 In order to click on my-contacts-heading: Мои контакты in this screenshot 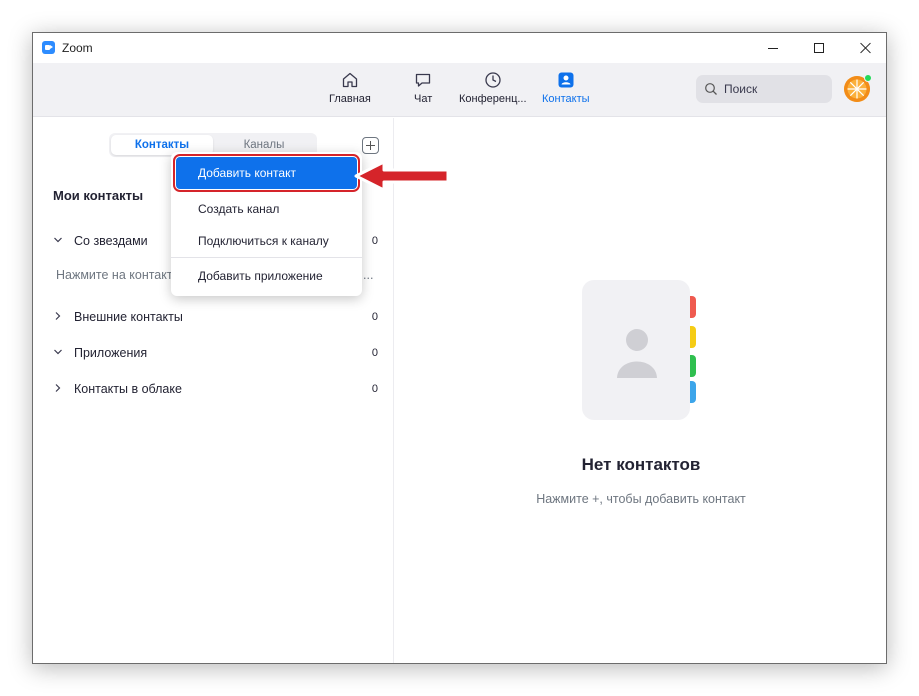, I will do `click(98, 195)`.